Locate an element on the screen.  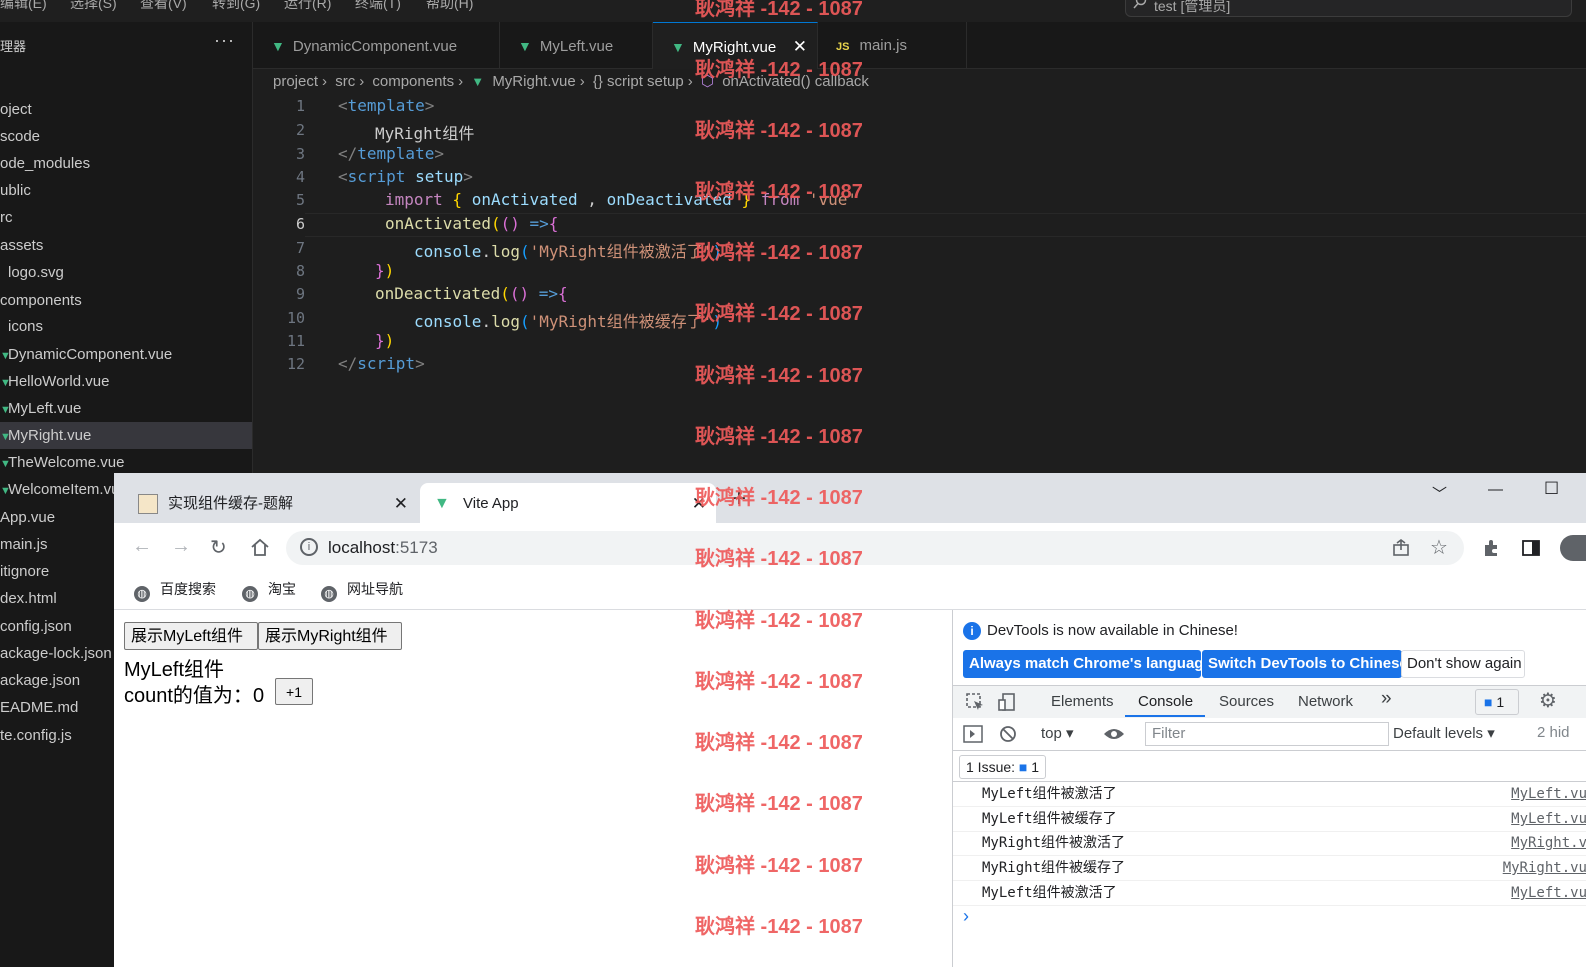
tab-elements: Elements is located at coordinates (1082, 701).